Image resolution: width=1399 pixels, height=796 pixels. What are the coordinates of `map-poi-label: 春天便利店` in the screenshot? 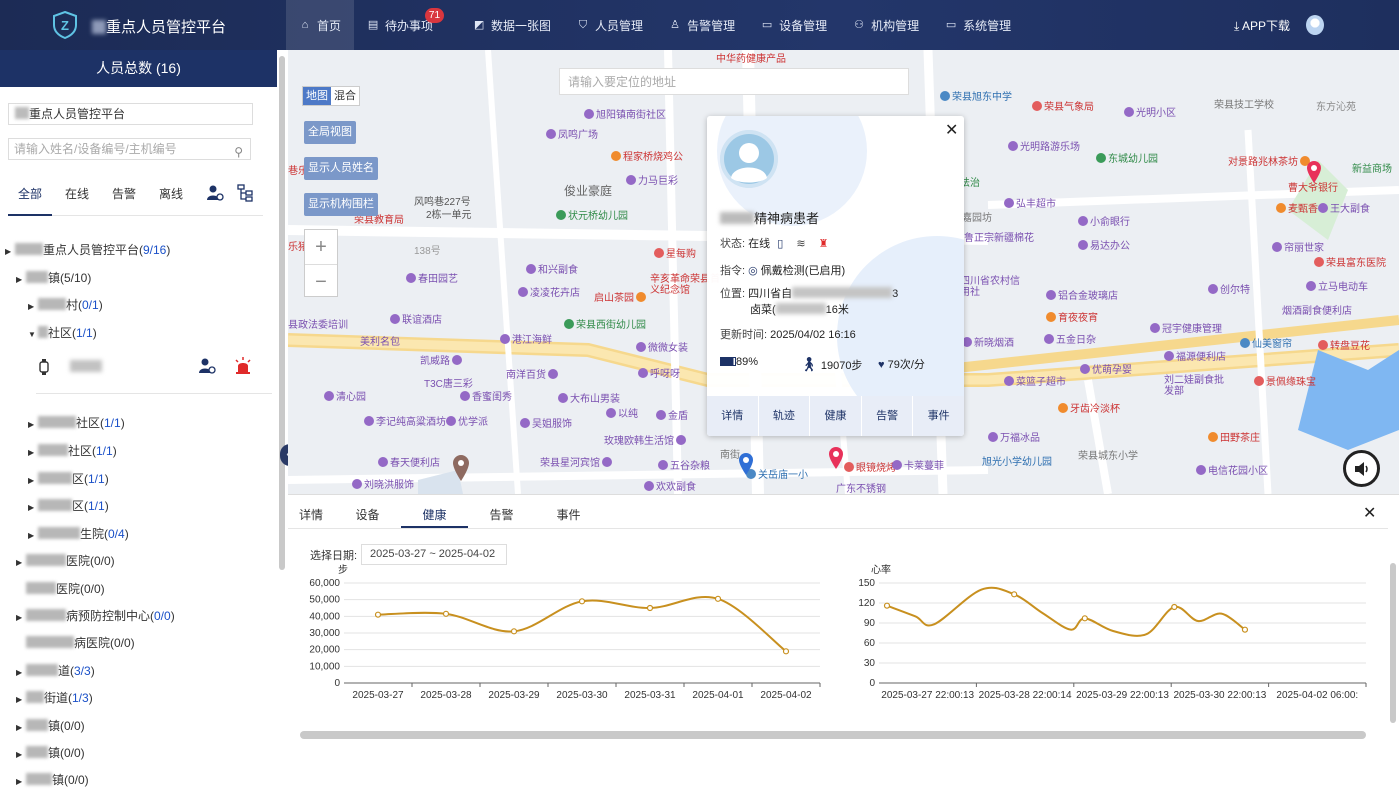 It's located at (409, 461).